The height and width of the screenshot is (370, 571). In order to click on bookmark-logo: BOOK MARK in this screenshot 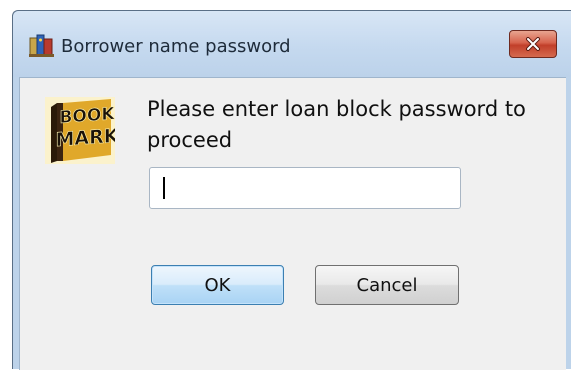, I will do `click(82, 130)`.